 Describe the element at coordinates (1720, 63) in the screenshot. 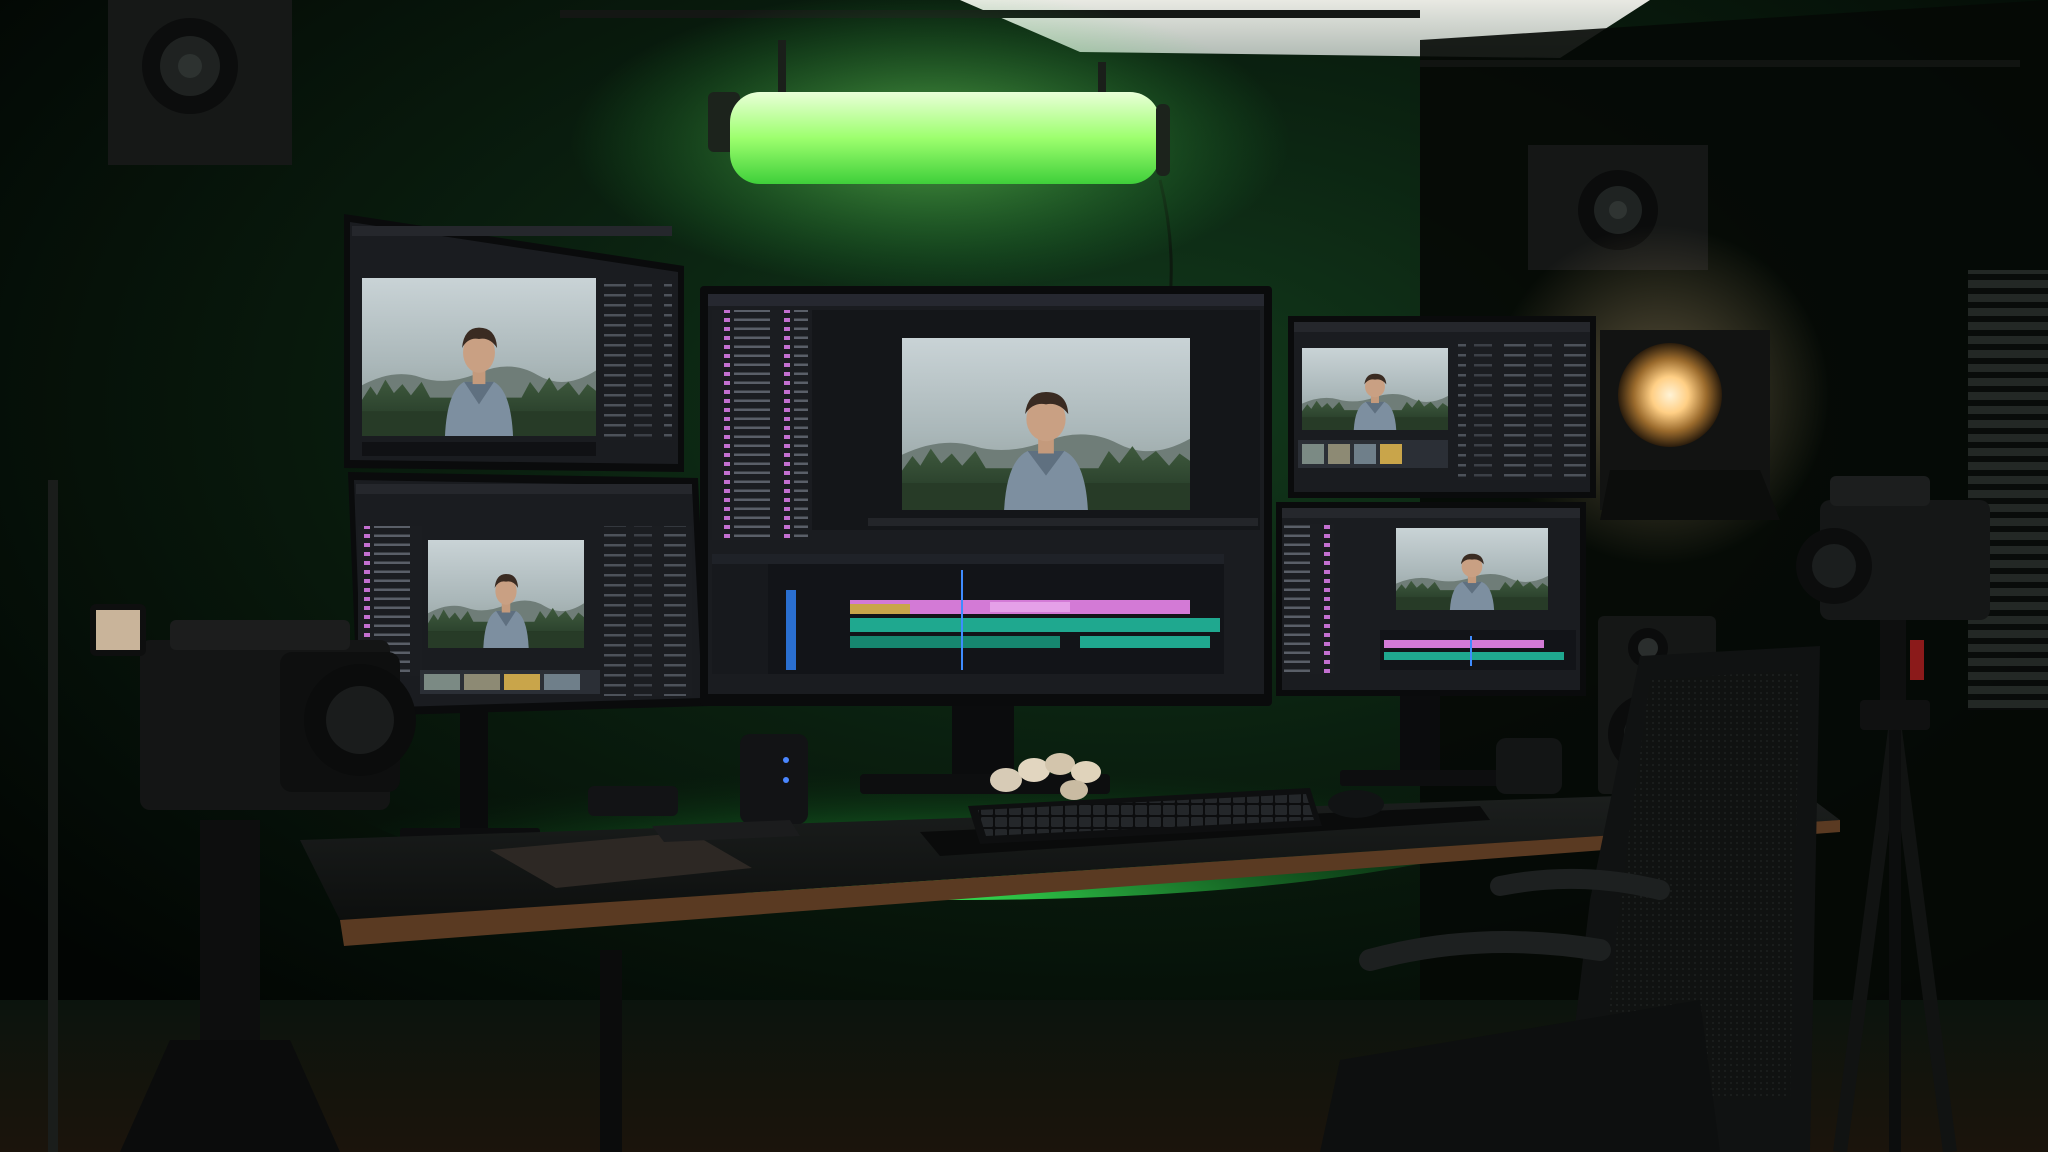

I see `ceiling-rail-right` at that location.